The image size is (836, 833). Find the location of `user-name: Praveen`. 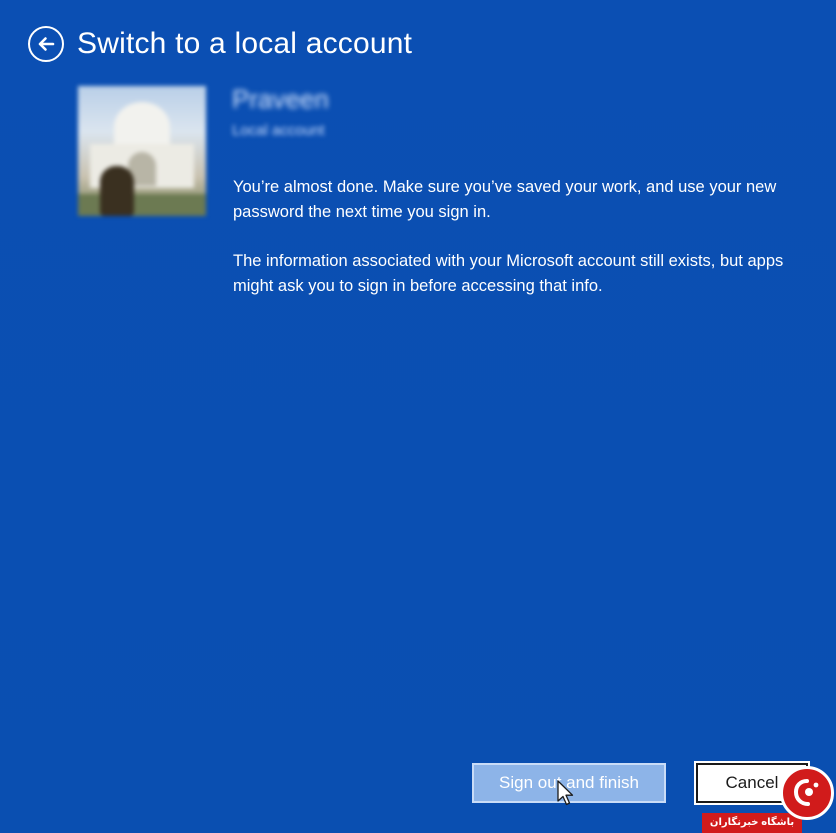

user-name: Praveen is located at coordinates (280, 99).